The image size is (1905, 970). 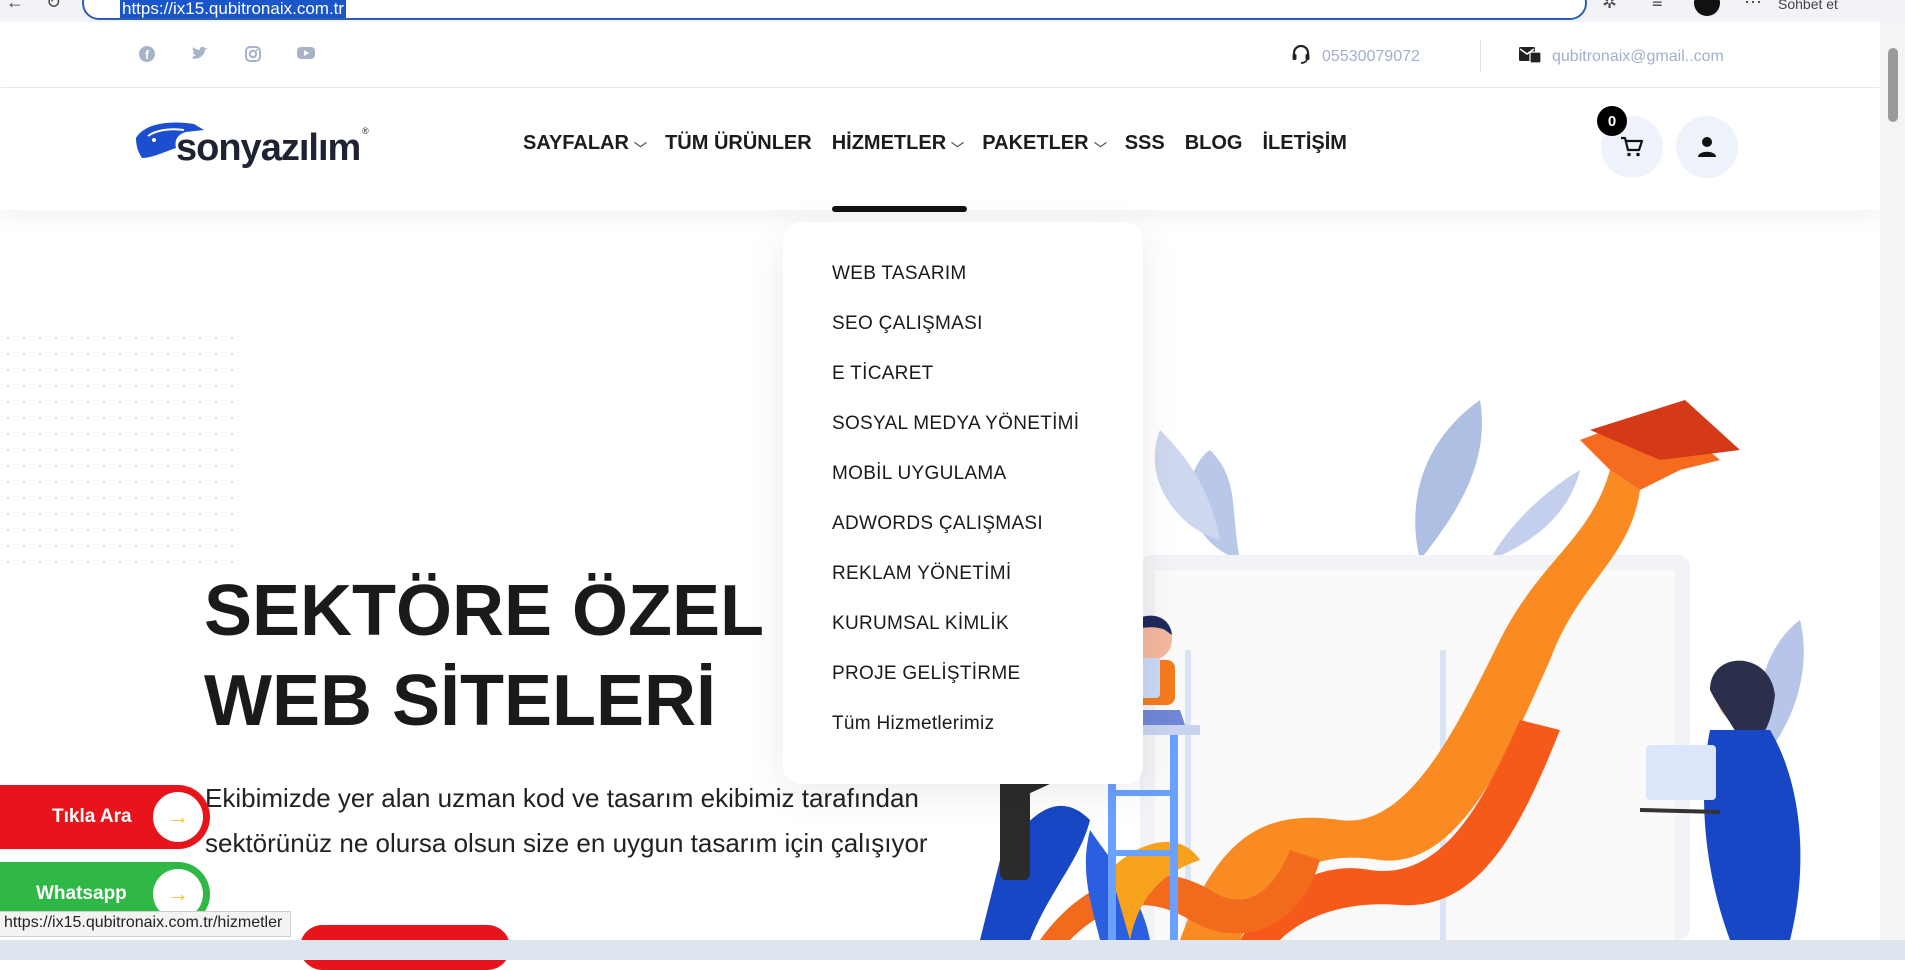 What do you see at coordinates (1530, 57) in the screenshot?
I see `mail-icon` at bounding box center [1530, 57].